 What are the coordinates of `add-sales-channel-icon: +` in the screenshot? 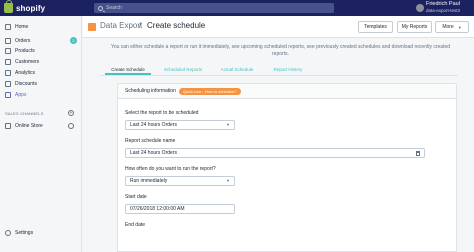 It's located at (71, 113).